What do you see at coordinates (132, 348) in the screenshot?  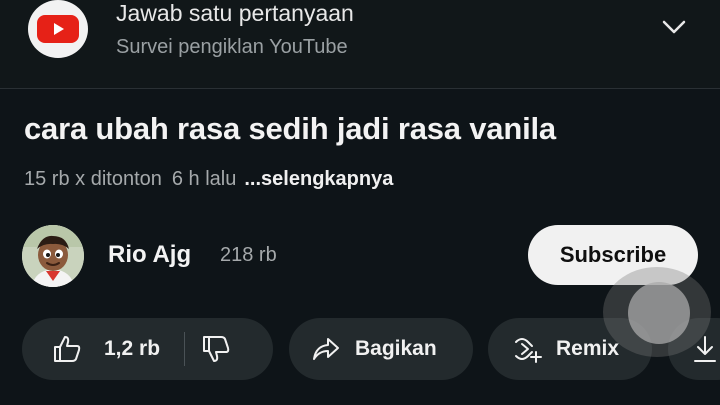 I see `like-count: 1,2 rb` at bounding box center [132, 348].